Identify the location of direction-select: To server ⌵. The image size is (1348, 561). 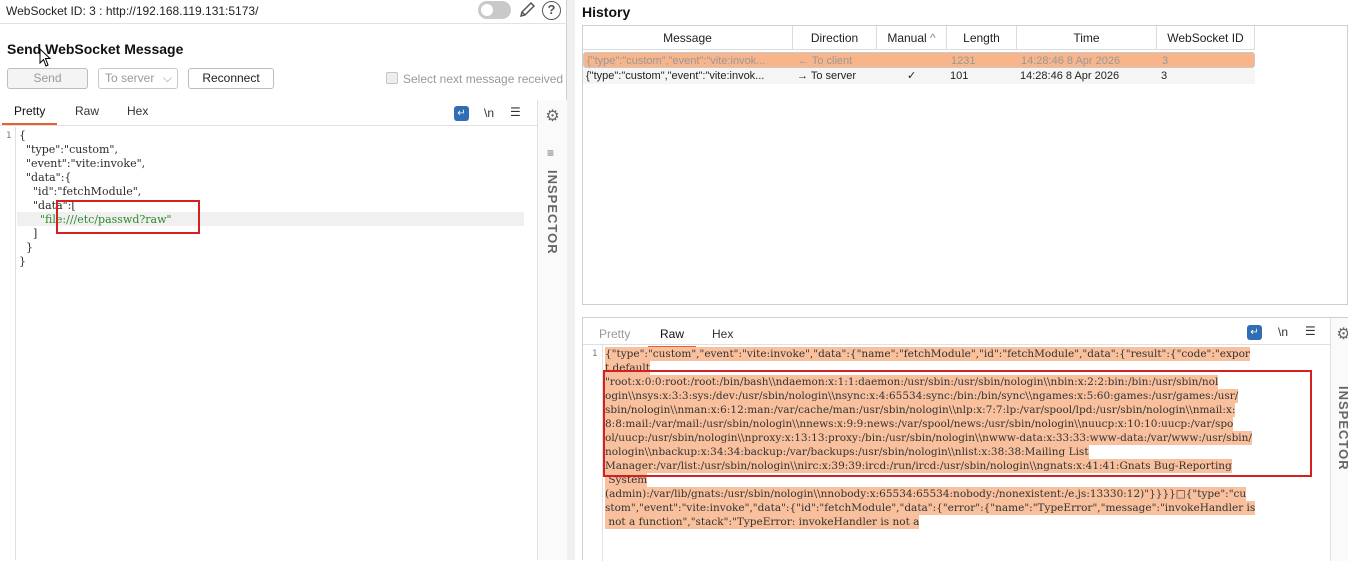
(138, 78).